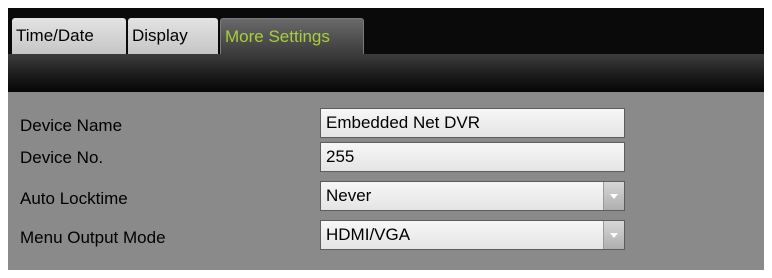  Describe the element at coordinates (93, 237) in the screenshot. I see `menu-output-mode-label: Menu Output Mode` at that location.